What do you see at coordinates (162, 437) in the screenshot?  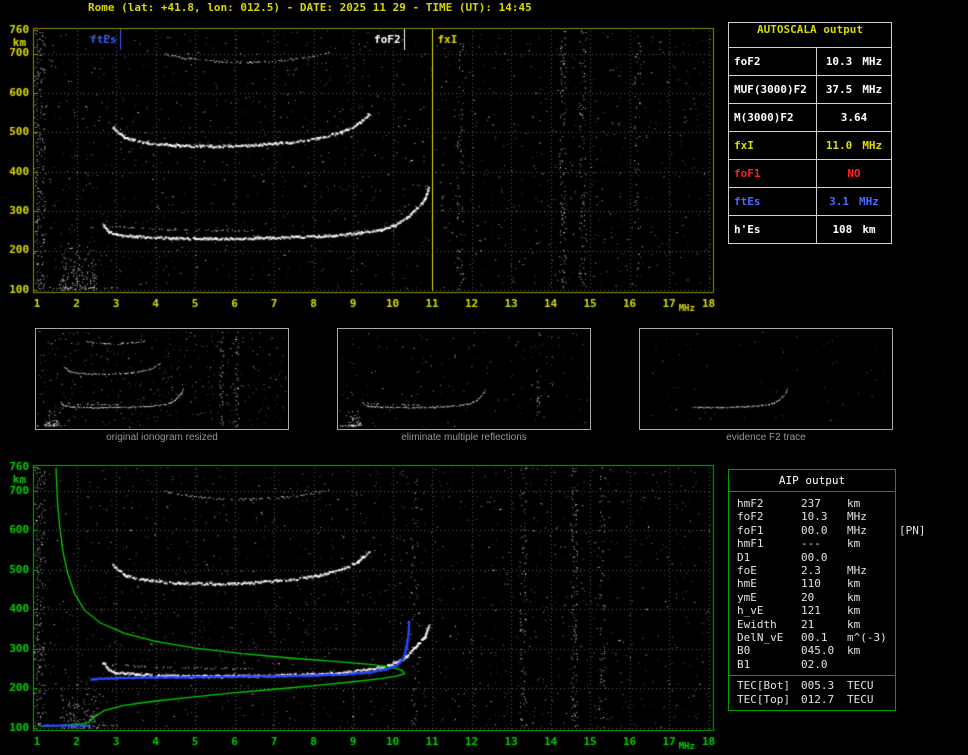 I see `thumbnail-caption-original: original ionogram resized` at bounding box center [162, 437].